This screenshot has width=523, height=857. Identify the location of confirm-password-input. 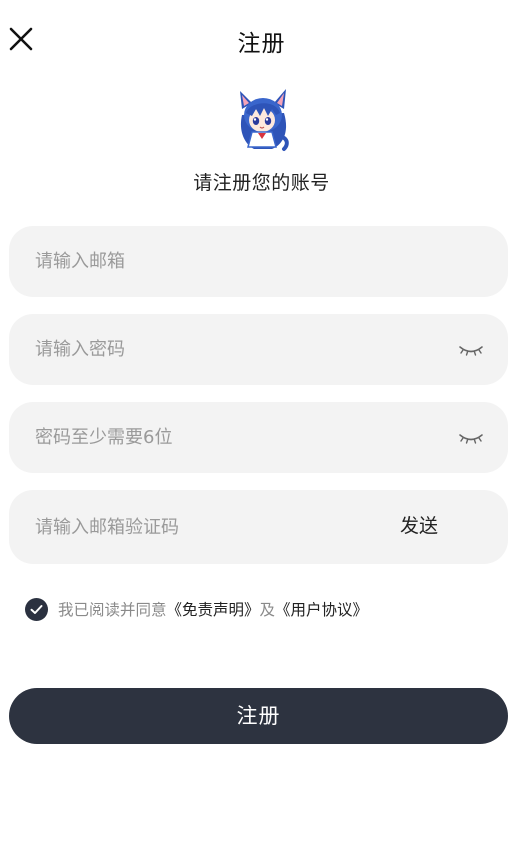
(225, 437).